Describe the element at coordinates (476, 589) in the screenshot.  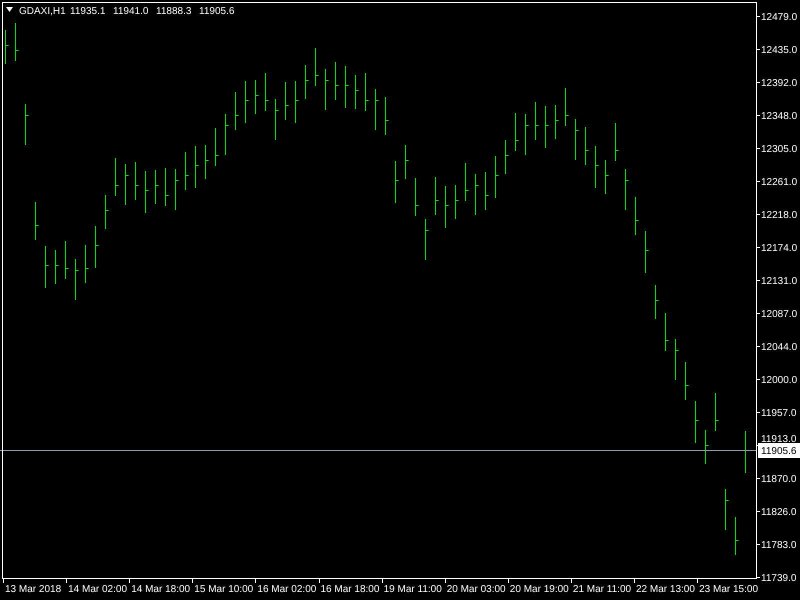
I see `axis-label: 20 Mar 03:00` at that location.